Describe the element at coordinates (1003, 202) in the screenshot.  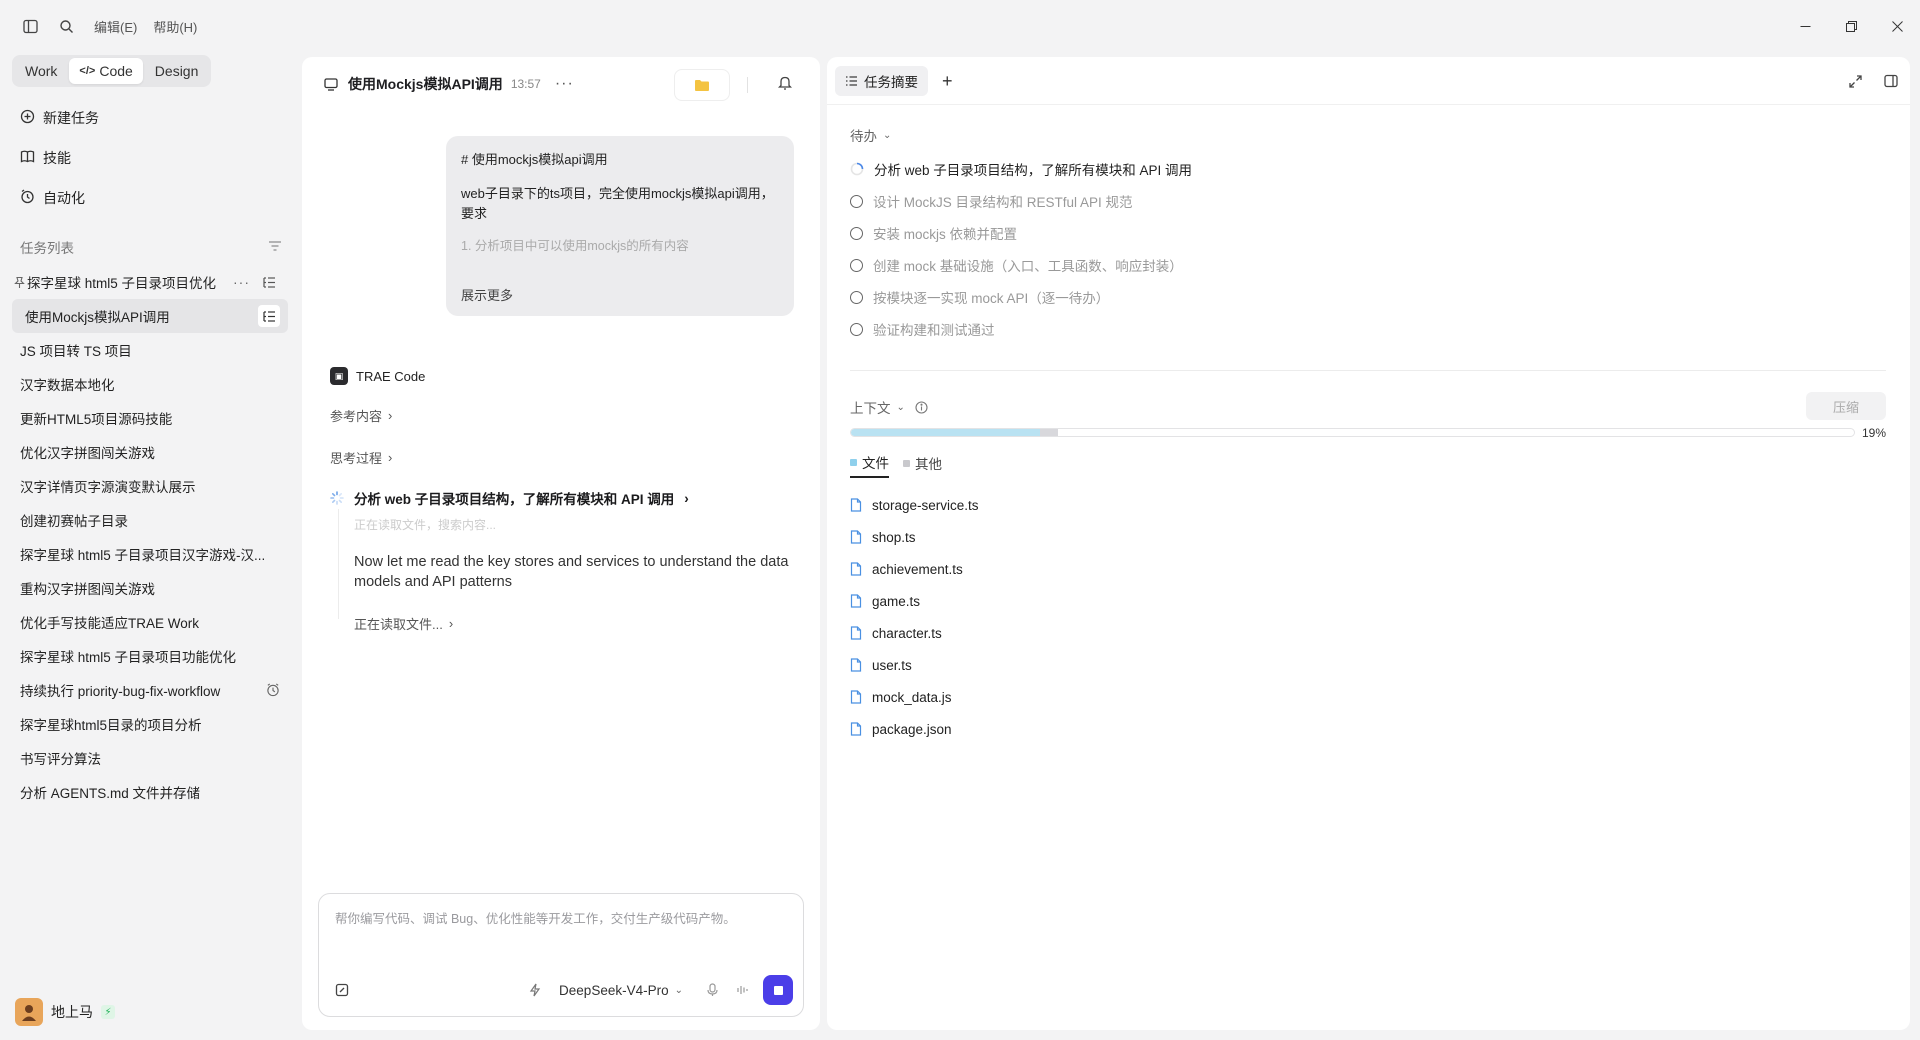
I see `todo-text: 设计 MockJS 目录结构和 RESTful API 规范` at that location.